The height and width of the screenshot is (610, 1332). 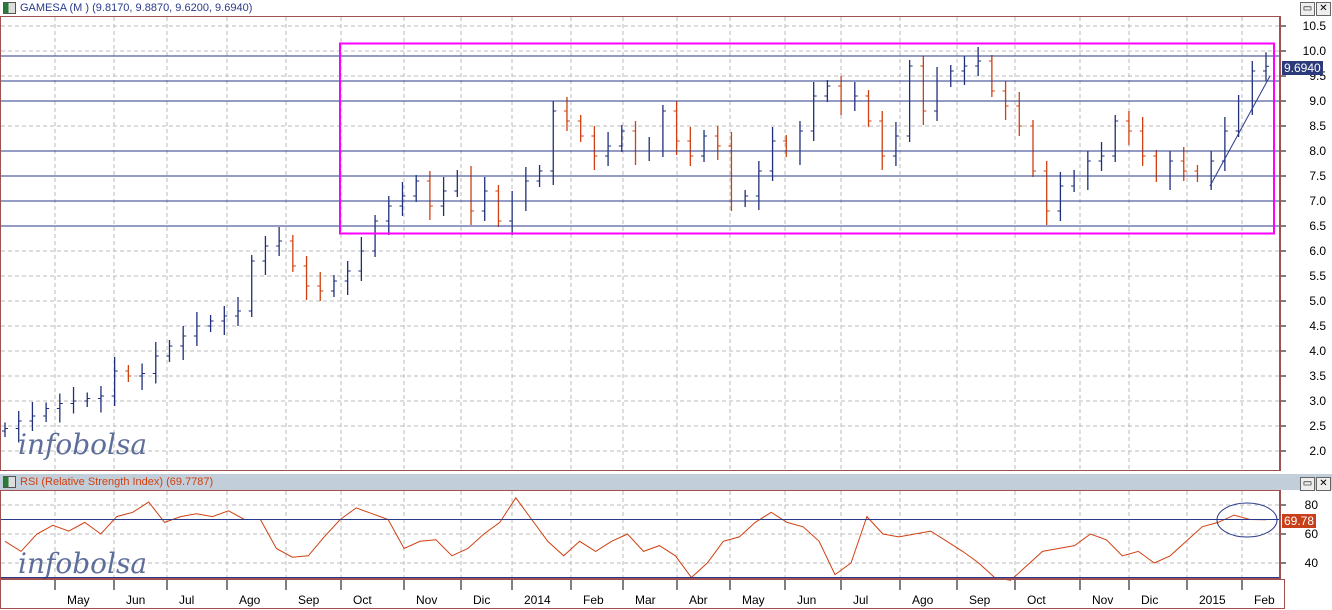 What do you see at coordinates (1317, 151) in the screenshot?
I see `y-tick-label: 8.0` at bounding box center [1317, 151].